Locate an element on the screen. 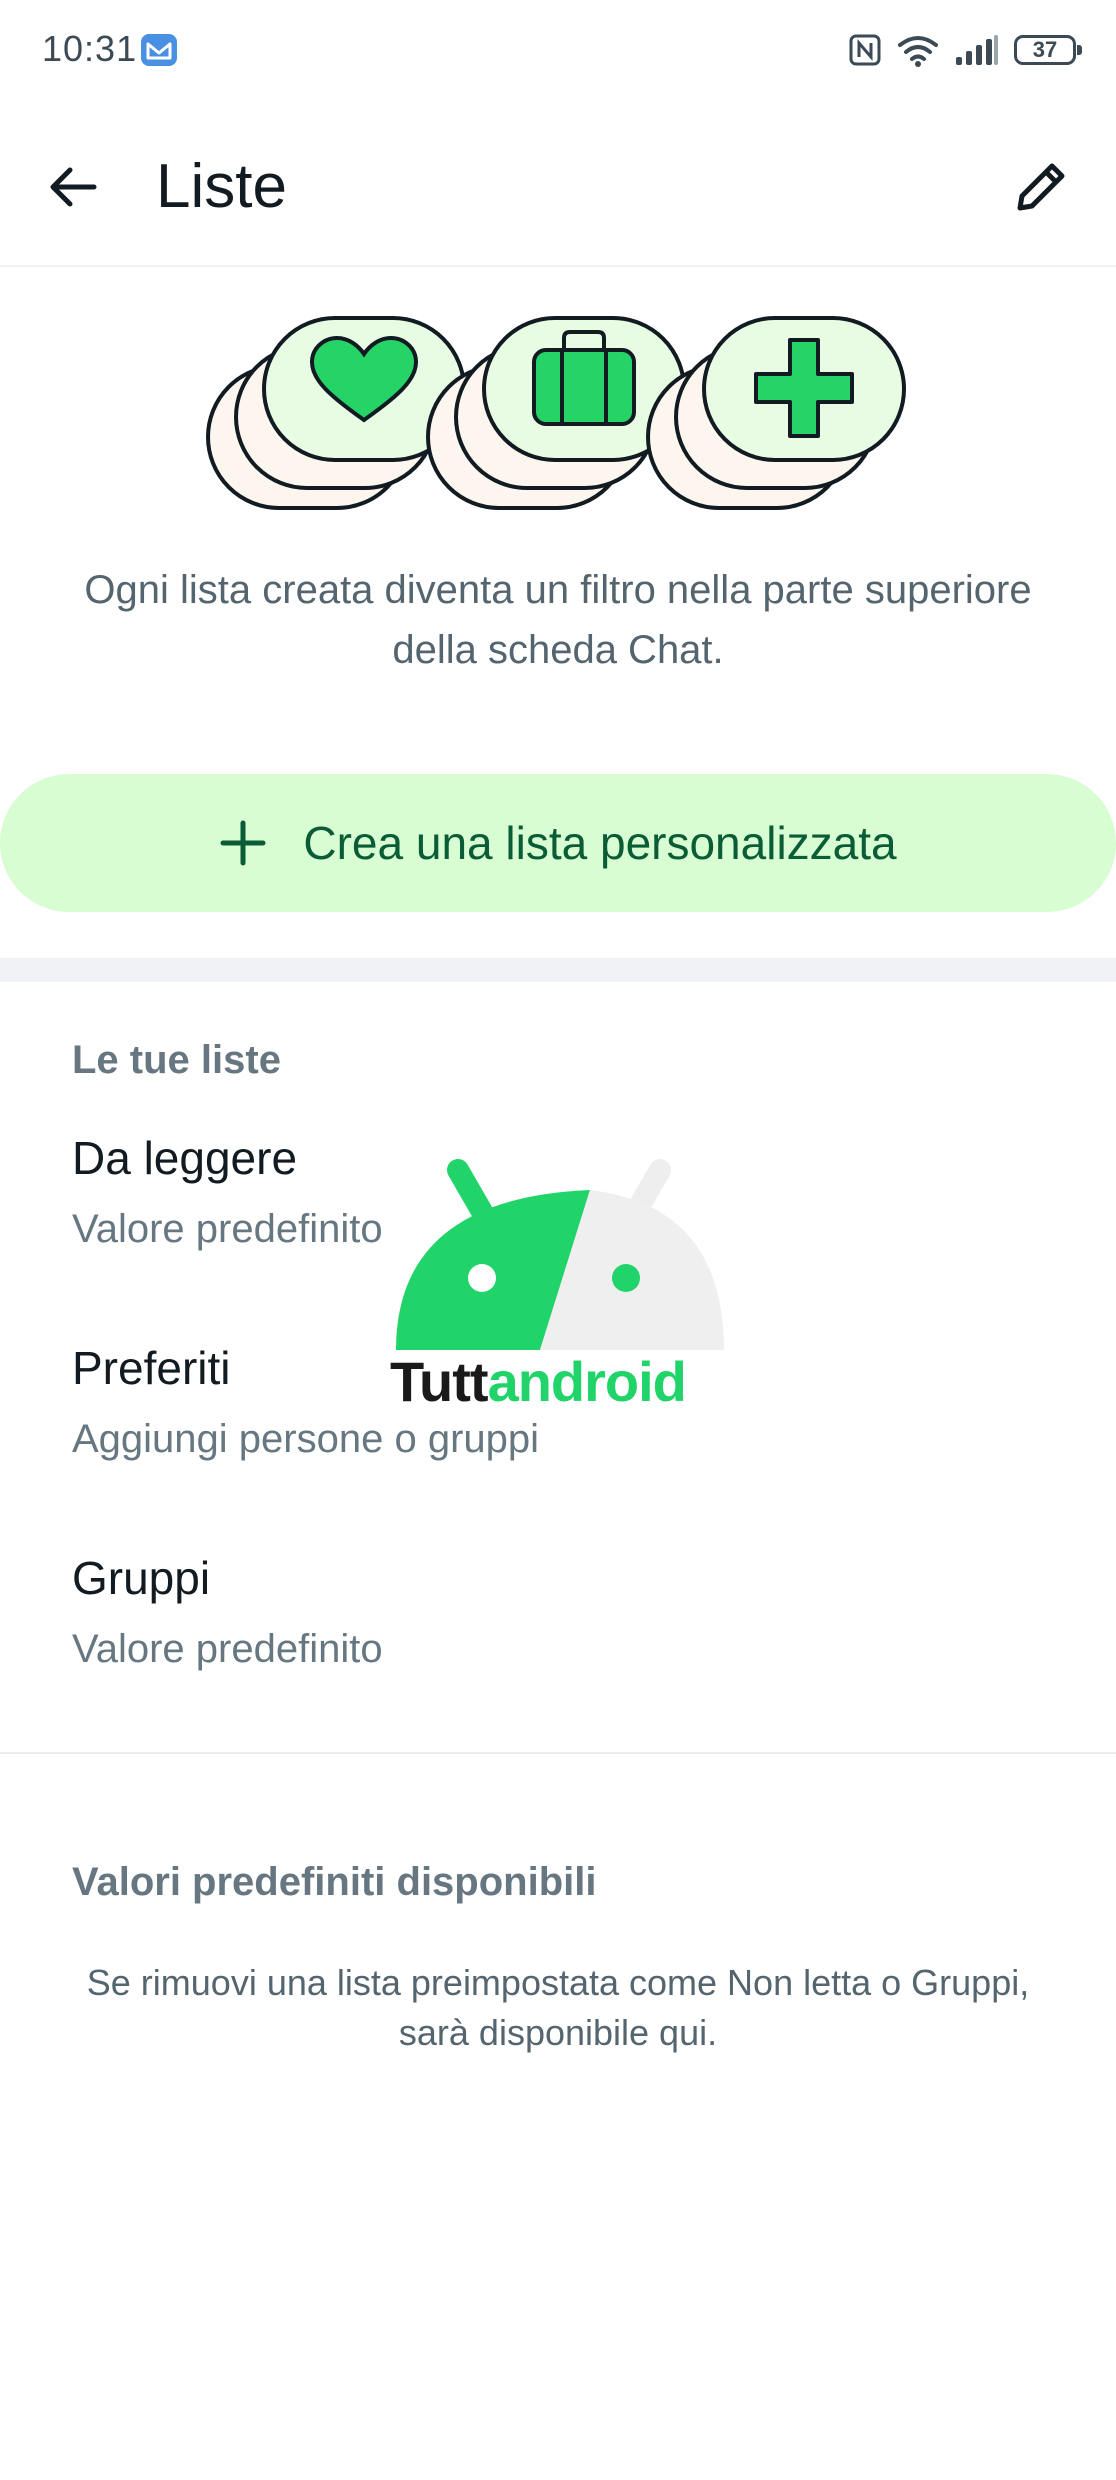 This screenshot has width=1116, height=2480. pencil-icon is located at coordinates (1041, 187).